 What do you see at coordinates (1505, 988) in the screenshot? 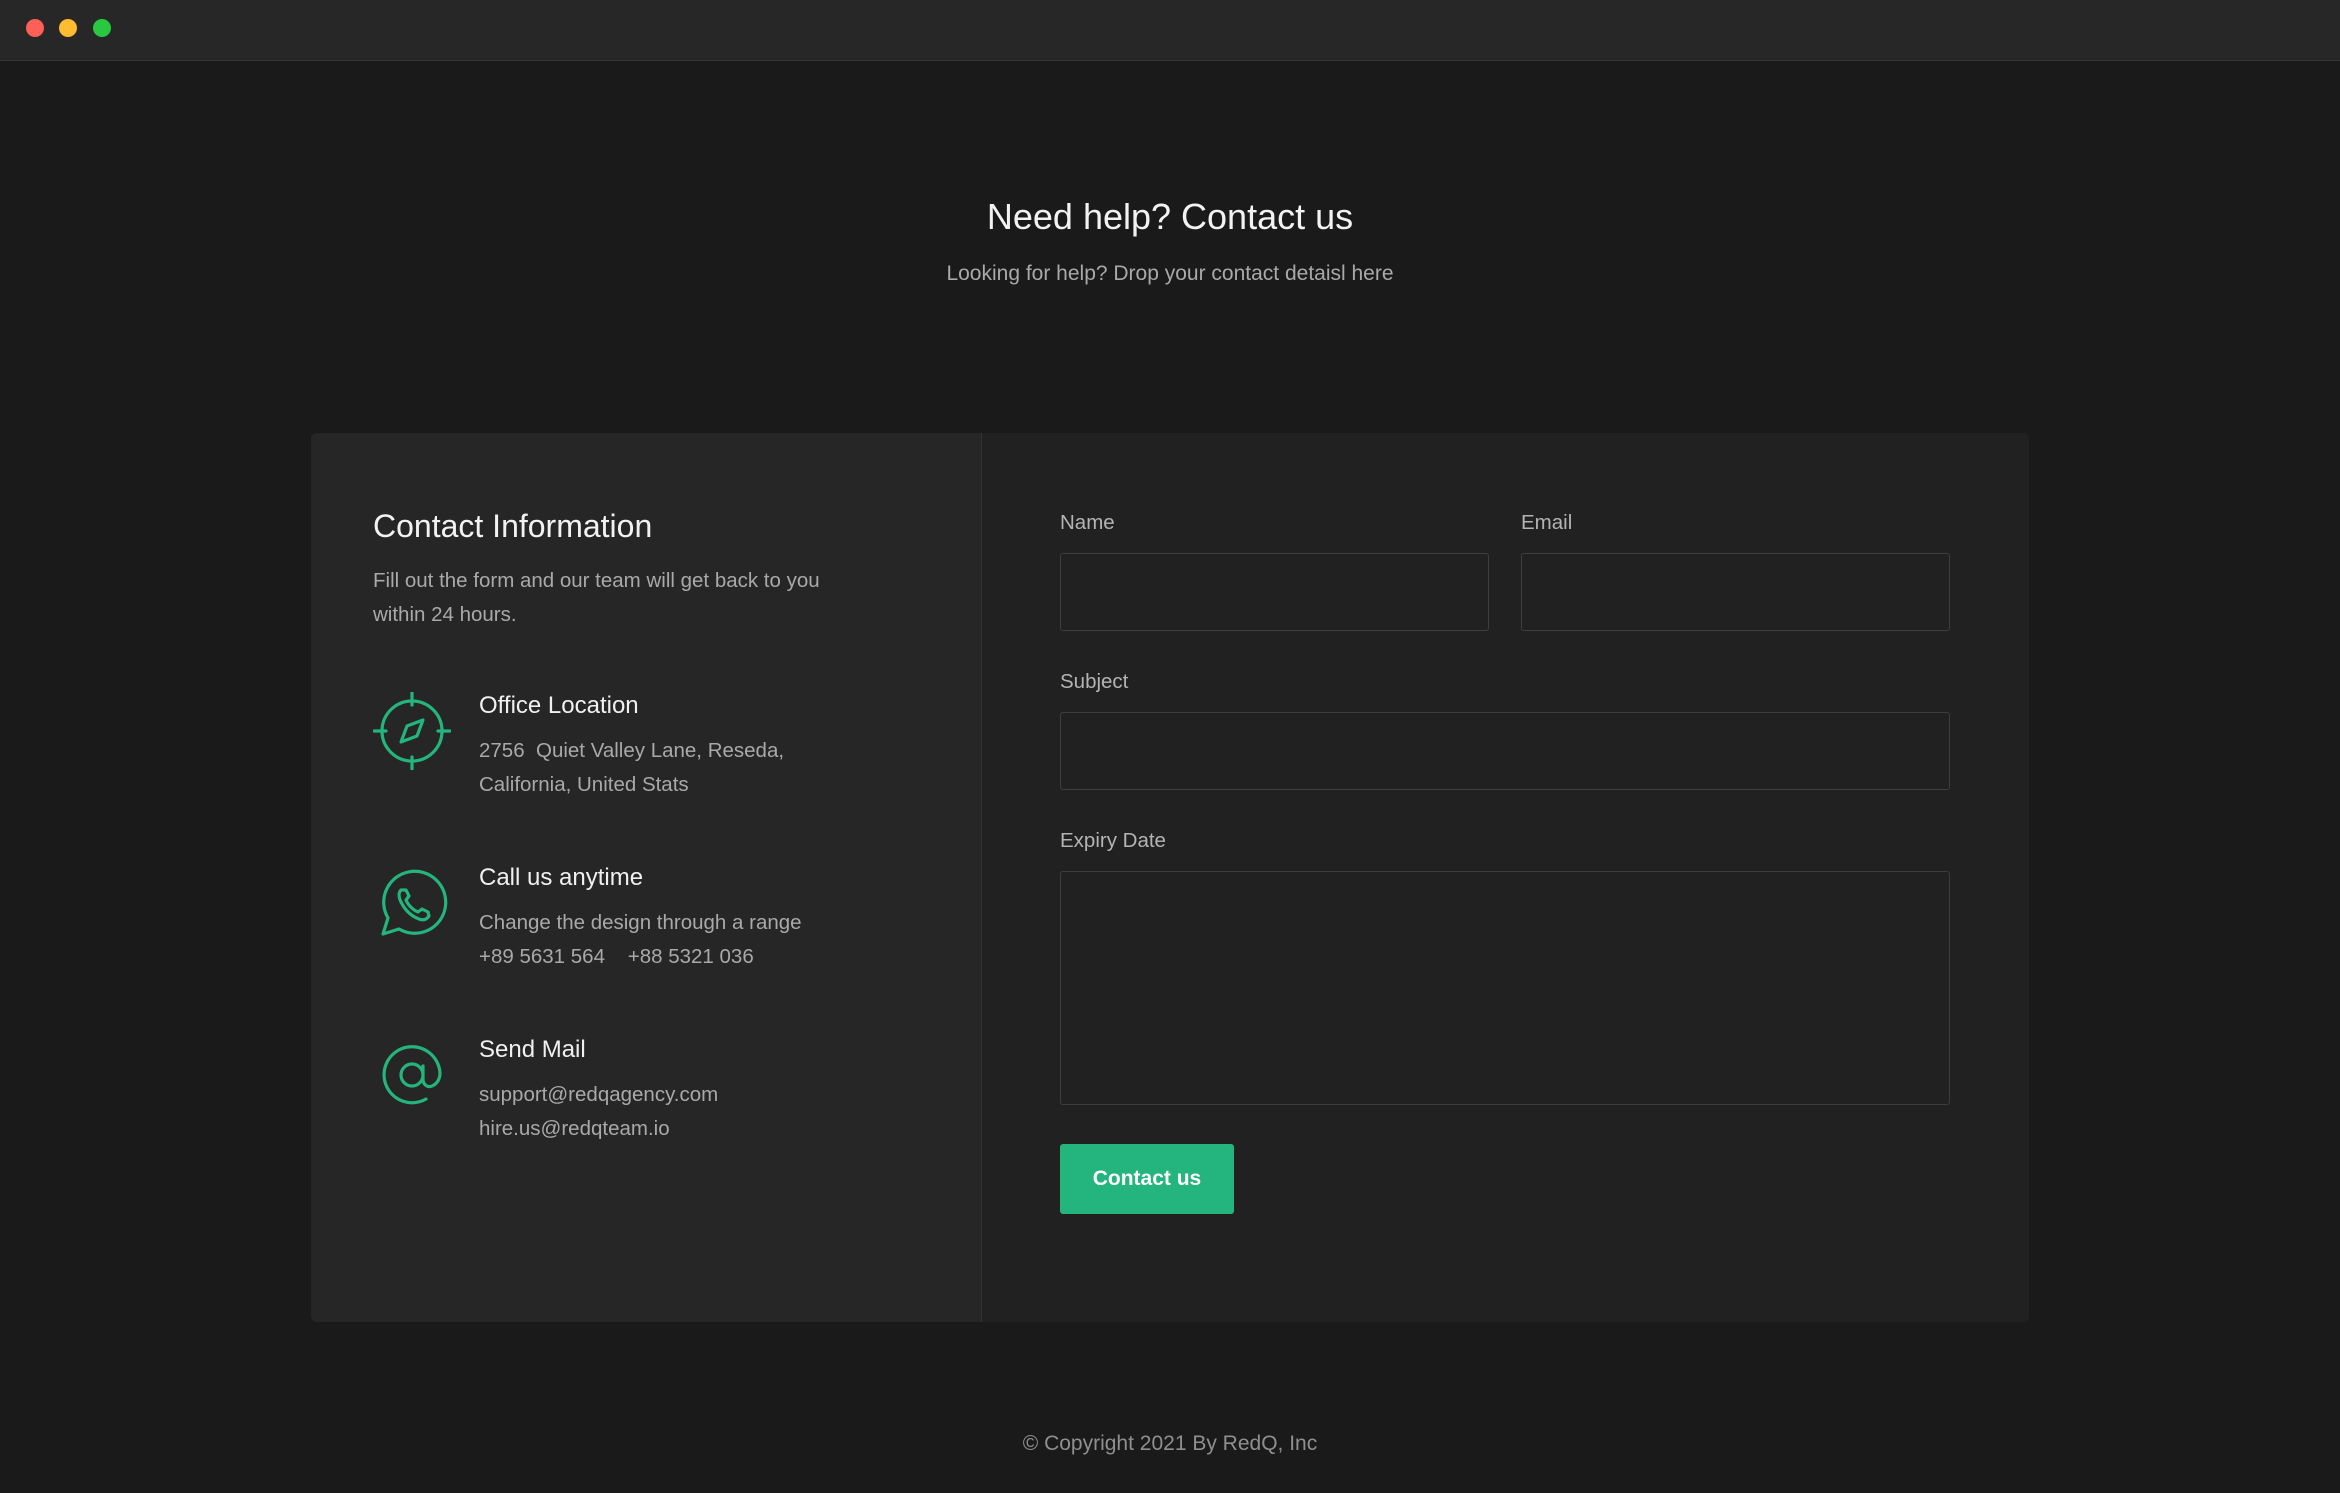
I see `expiry-date-field` at bounding box center [1505, 988].